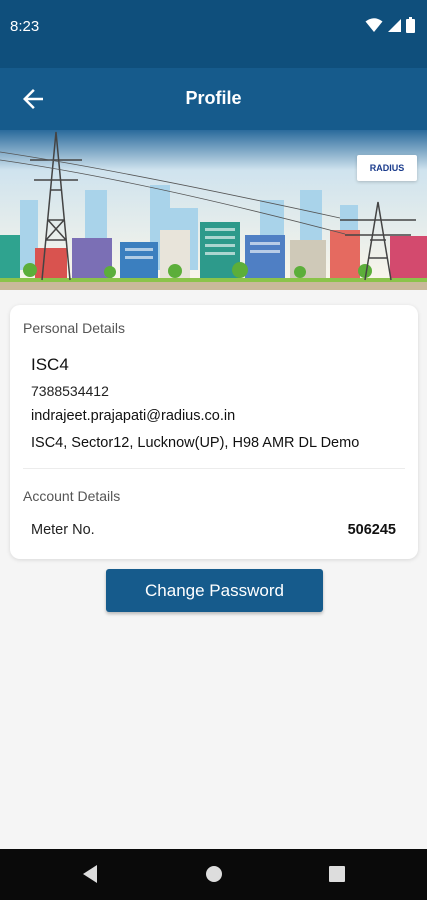 This screenshot has width=427, height=900. Describe the element at coordinates (394, 25) in the screenshot. I see `signal-icon` at that location.